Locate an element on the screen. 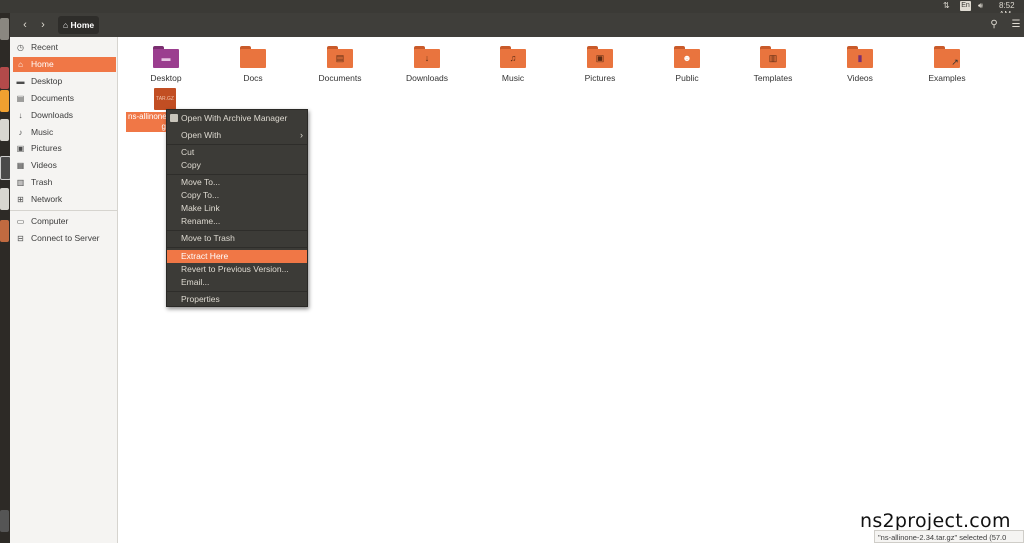  documents-folder-icon: ▤ is located at coordinates (340, 57).